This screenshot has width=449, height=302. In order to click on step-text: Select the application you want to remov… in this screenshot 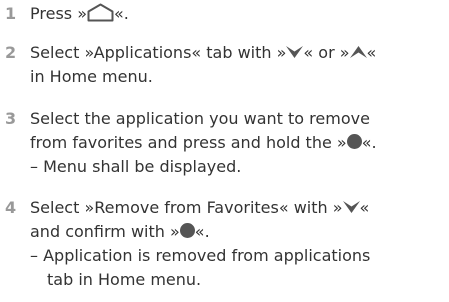, I will do `click(200, 118)`.